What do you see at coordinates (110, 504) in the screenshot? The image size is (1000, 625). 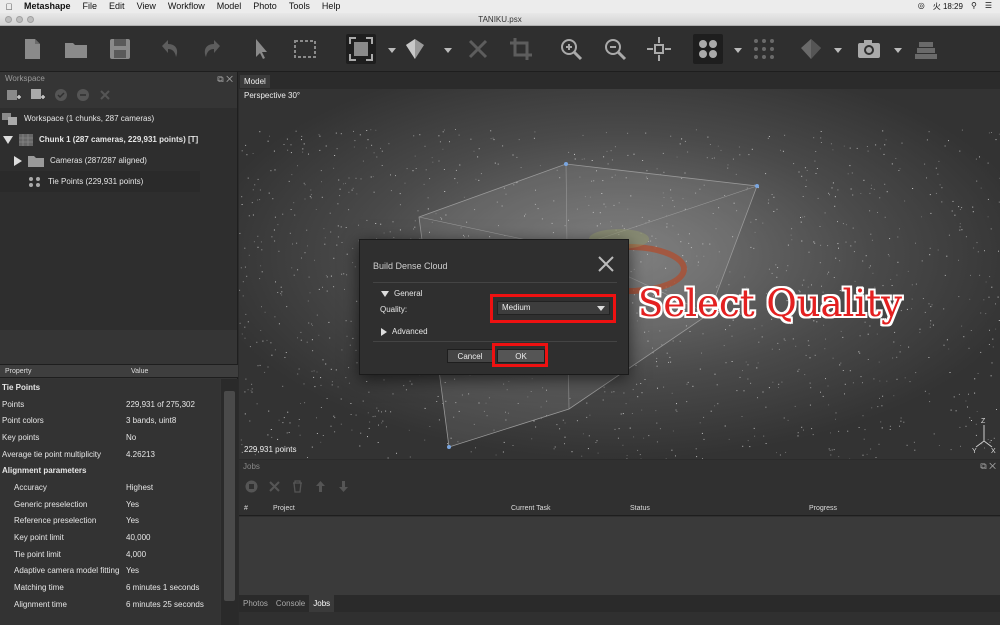 I see `property-row: Generic preselection Yes` at bounding box center [110, 504].